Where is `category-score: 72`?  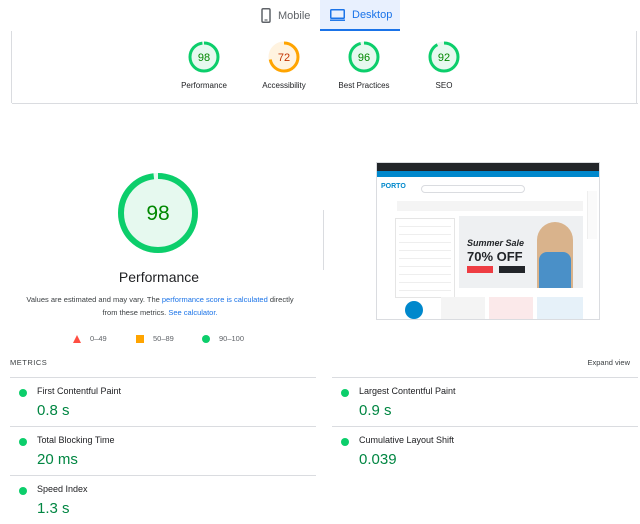 category-score: 72 is located at coordinates (284, 58).